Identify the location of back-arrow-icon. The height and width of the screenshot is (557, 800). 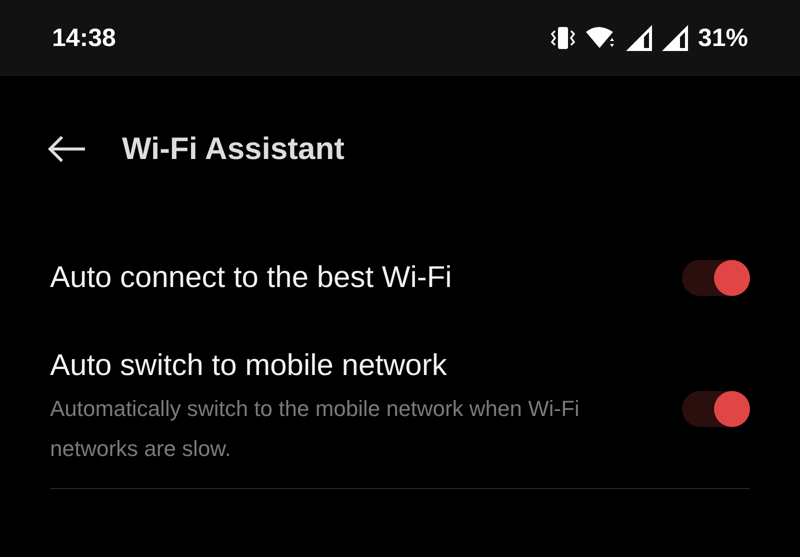
(67, 149).